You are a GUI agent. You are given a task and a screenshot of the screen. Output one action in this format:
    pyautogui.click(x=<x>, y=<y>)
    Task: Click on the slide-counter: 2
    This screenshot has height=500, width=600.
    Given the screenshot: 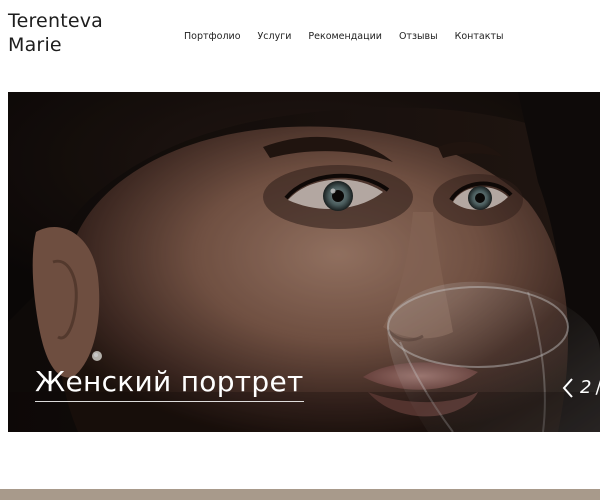 What is the action you would take?
    pyautogui.click(x=586, y=387)
    